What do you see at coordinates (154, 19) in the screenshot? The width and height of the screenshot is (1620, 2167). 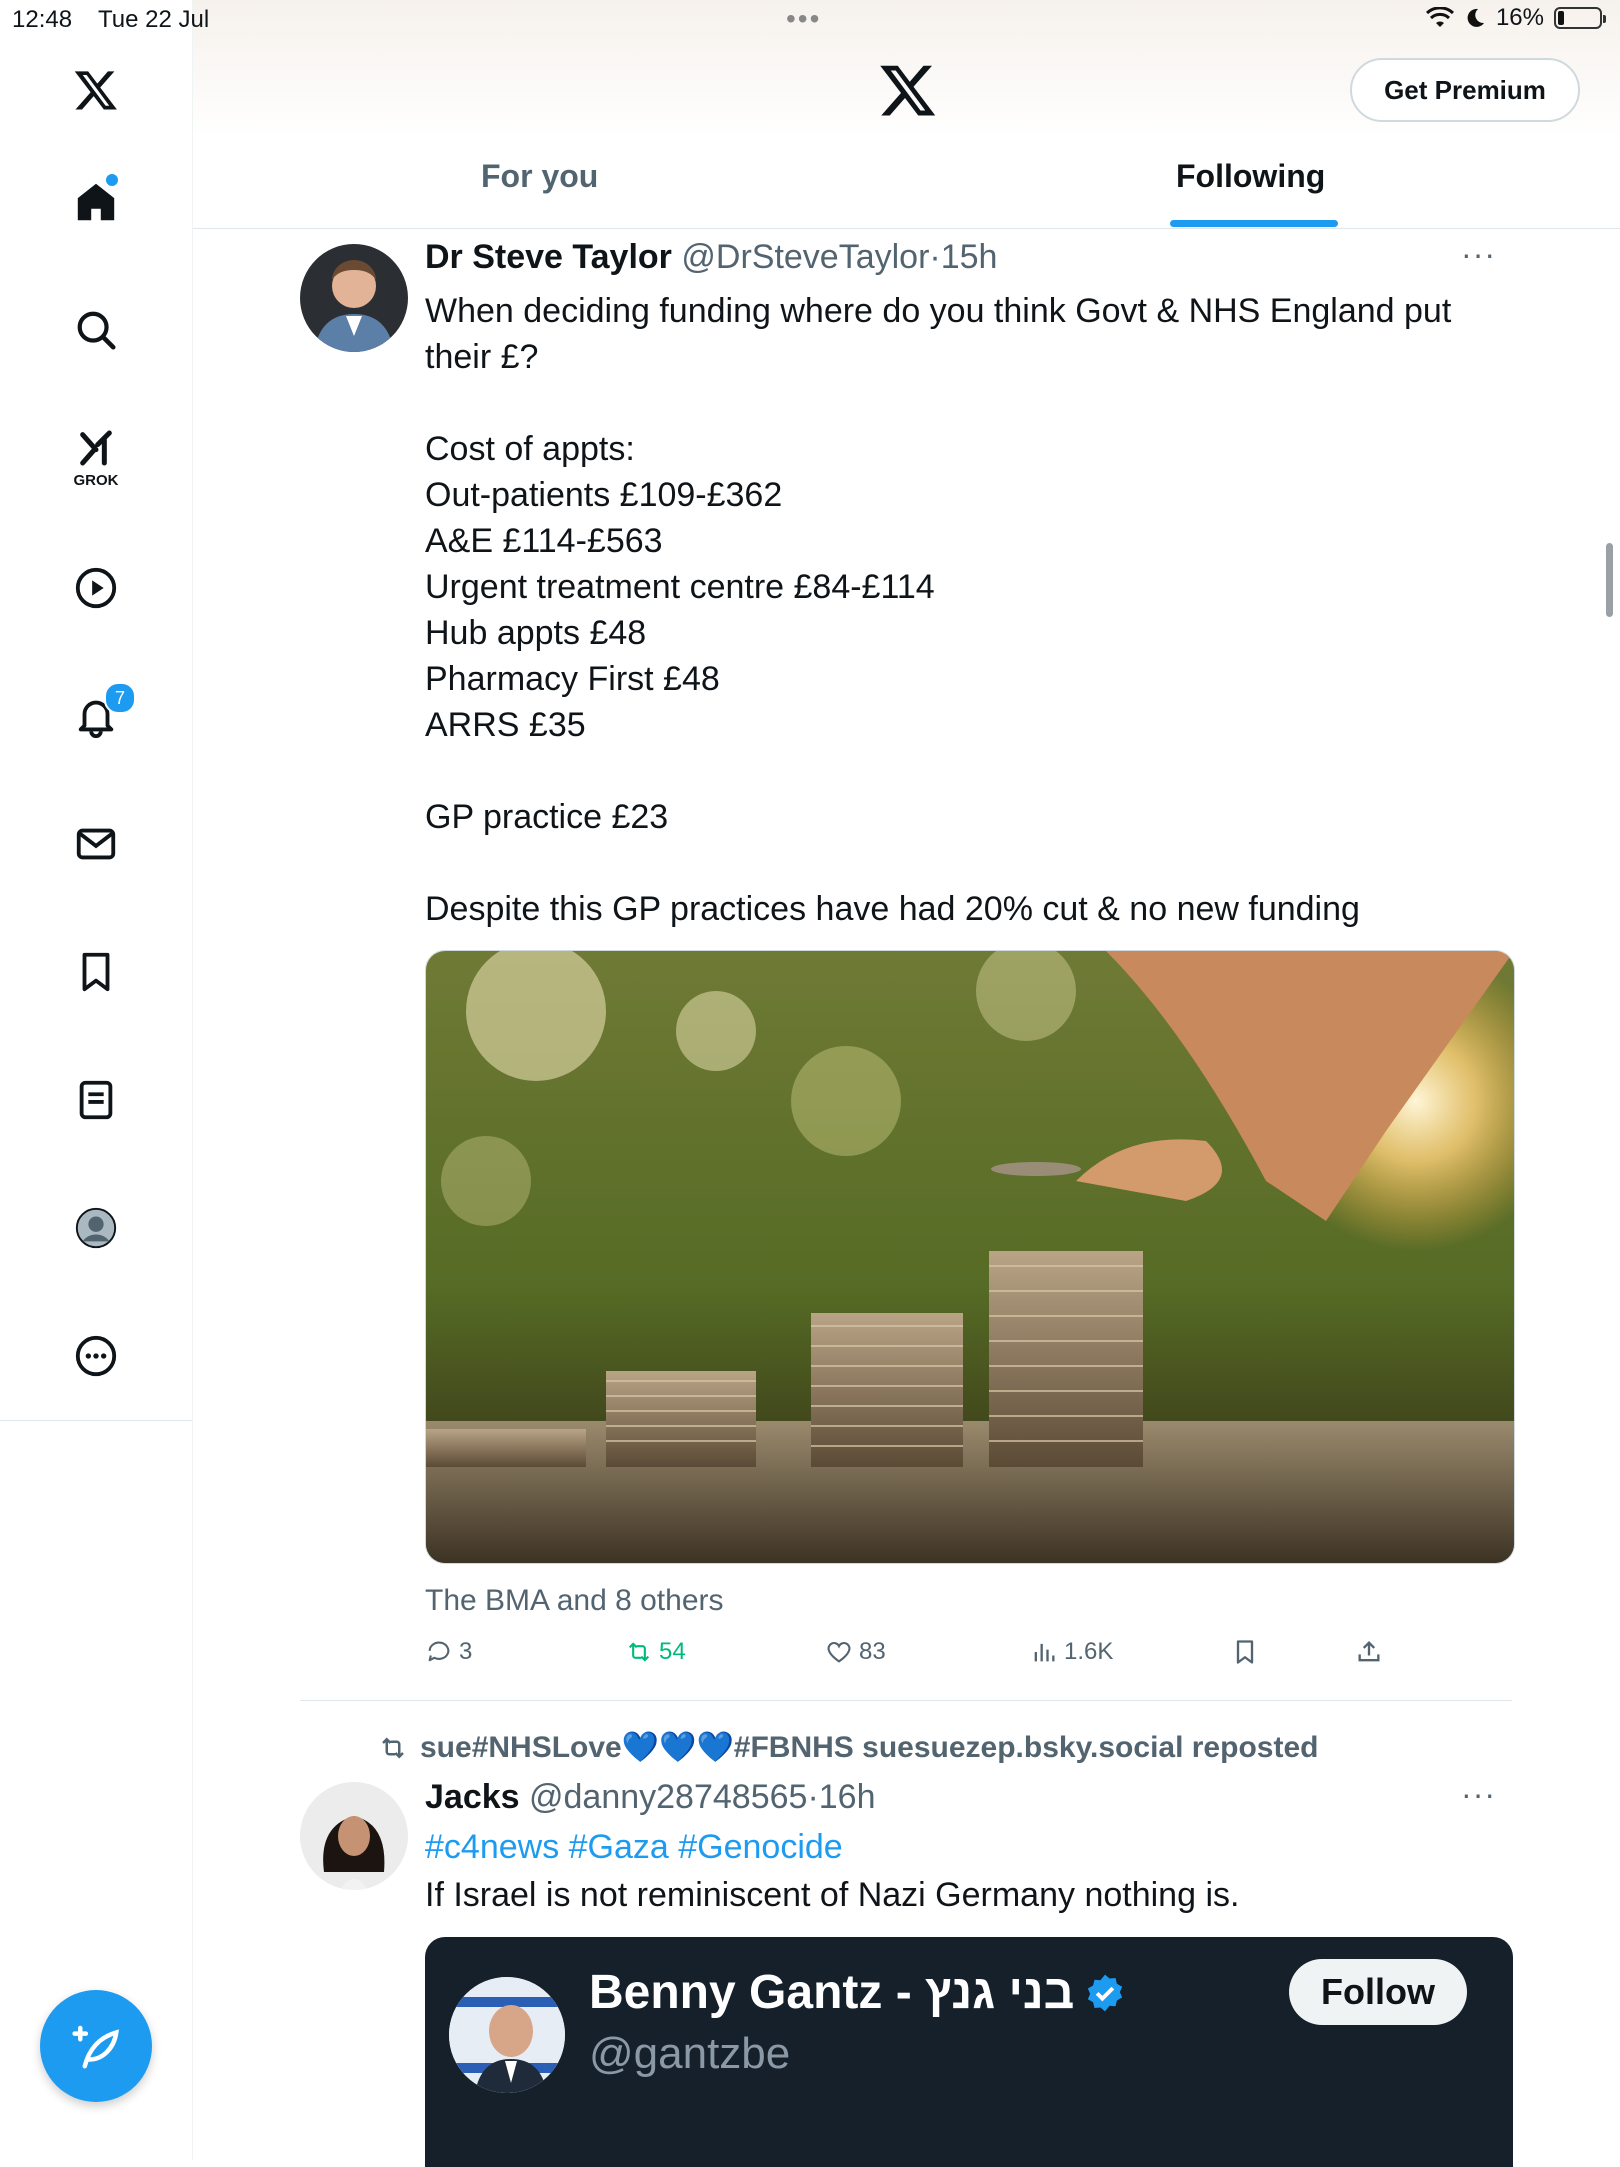 I see `status-date: Tue 22 Jul` at bounding box center [154, 19].